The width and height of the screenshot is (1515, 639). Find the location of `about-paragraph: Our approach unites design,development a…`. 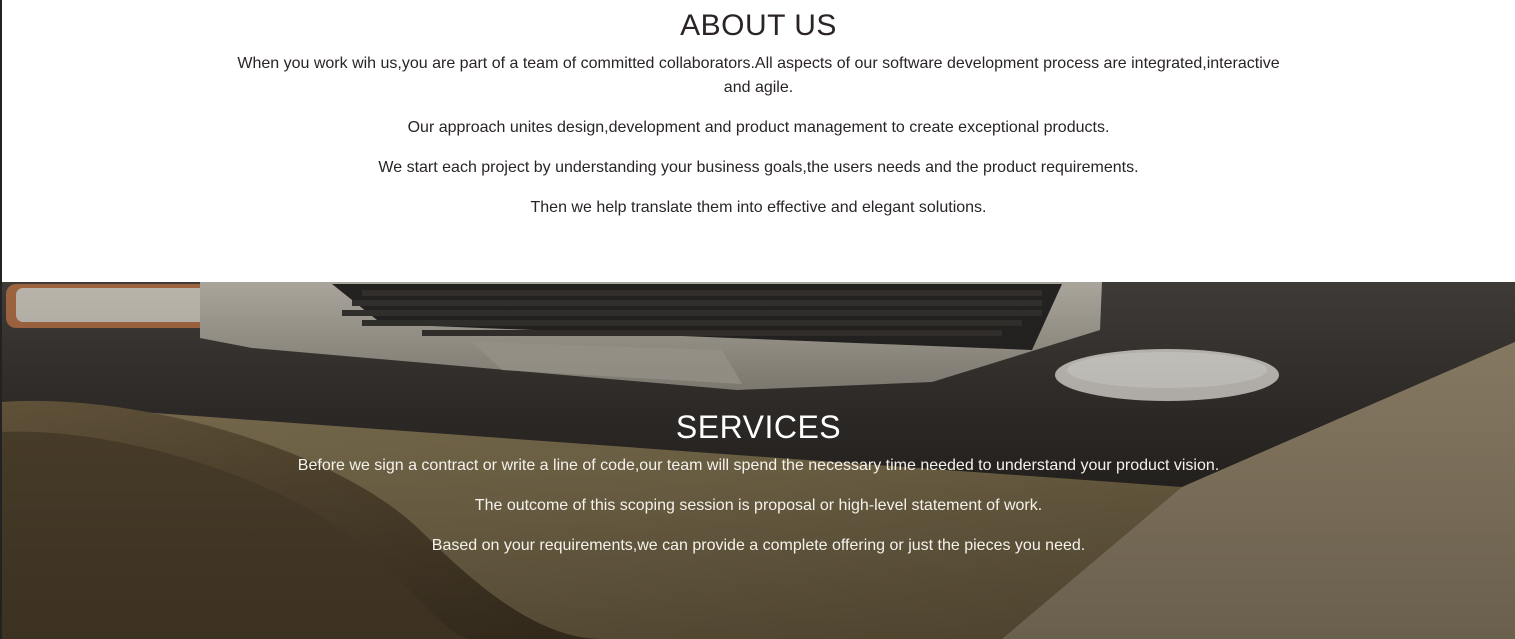

about-paragraph: Our approach unites design,development a… is located at coordinates (758, 127).